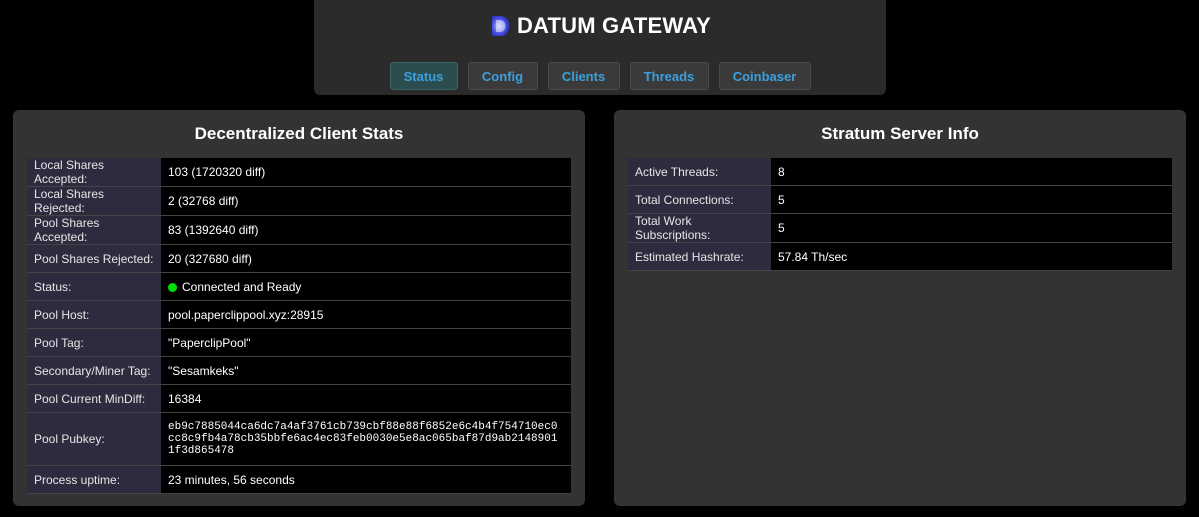  I want to click on nav-config-button: Config, so click(502, 76).